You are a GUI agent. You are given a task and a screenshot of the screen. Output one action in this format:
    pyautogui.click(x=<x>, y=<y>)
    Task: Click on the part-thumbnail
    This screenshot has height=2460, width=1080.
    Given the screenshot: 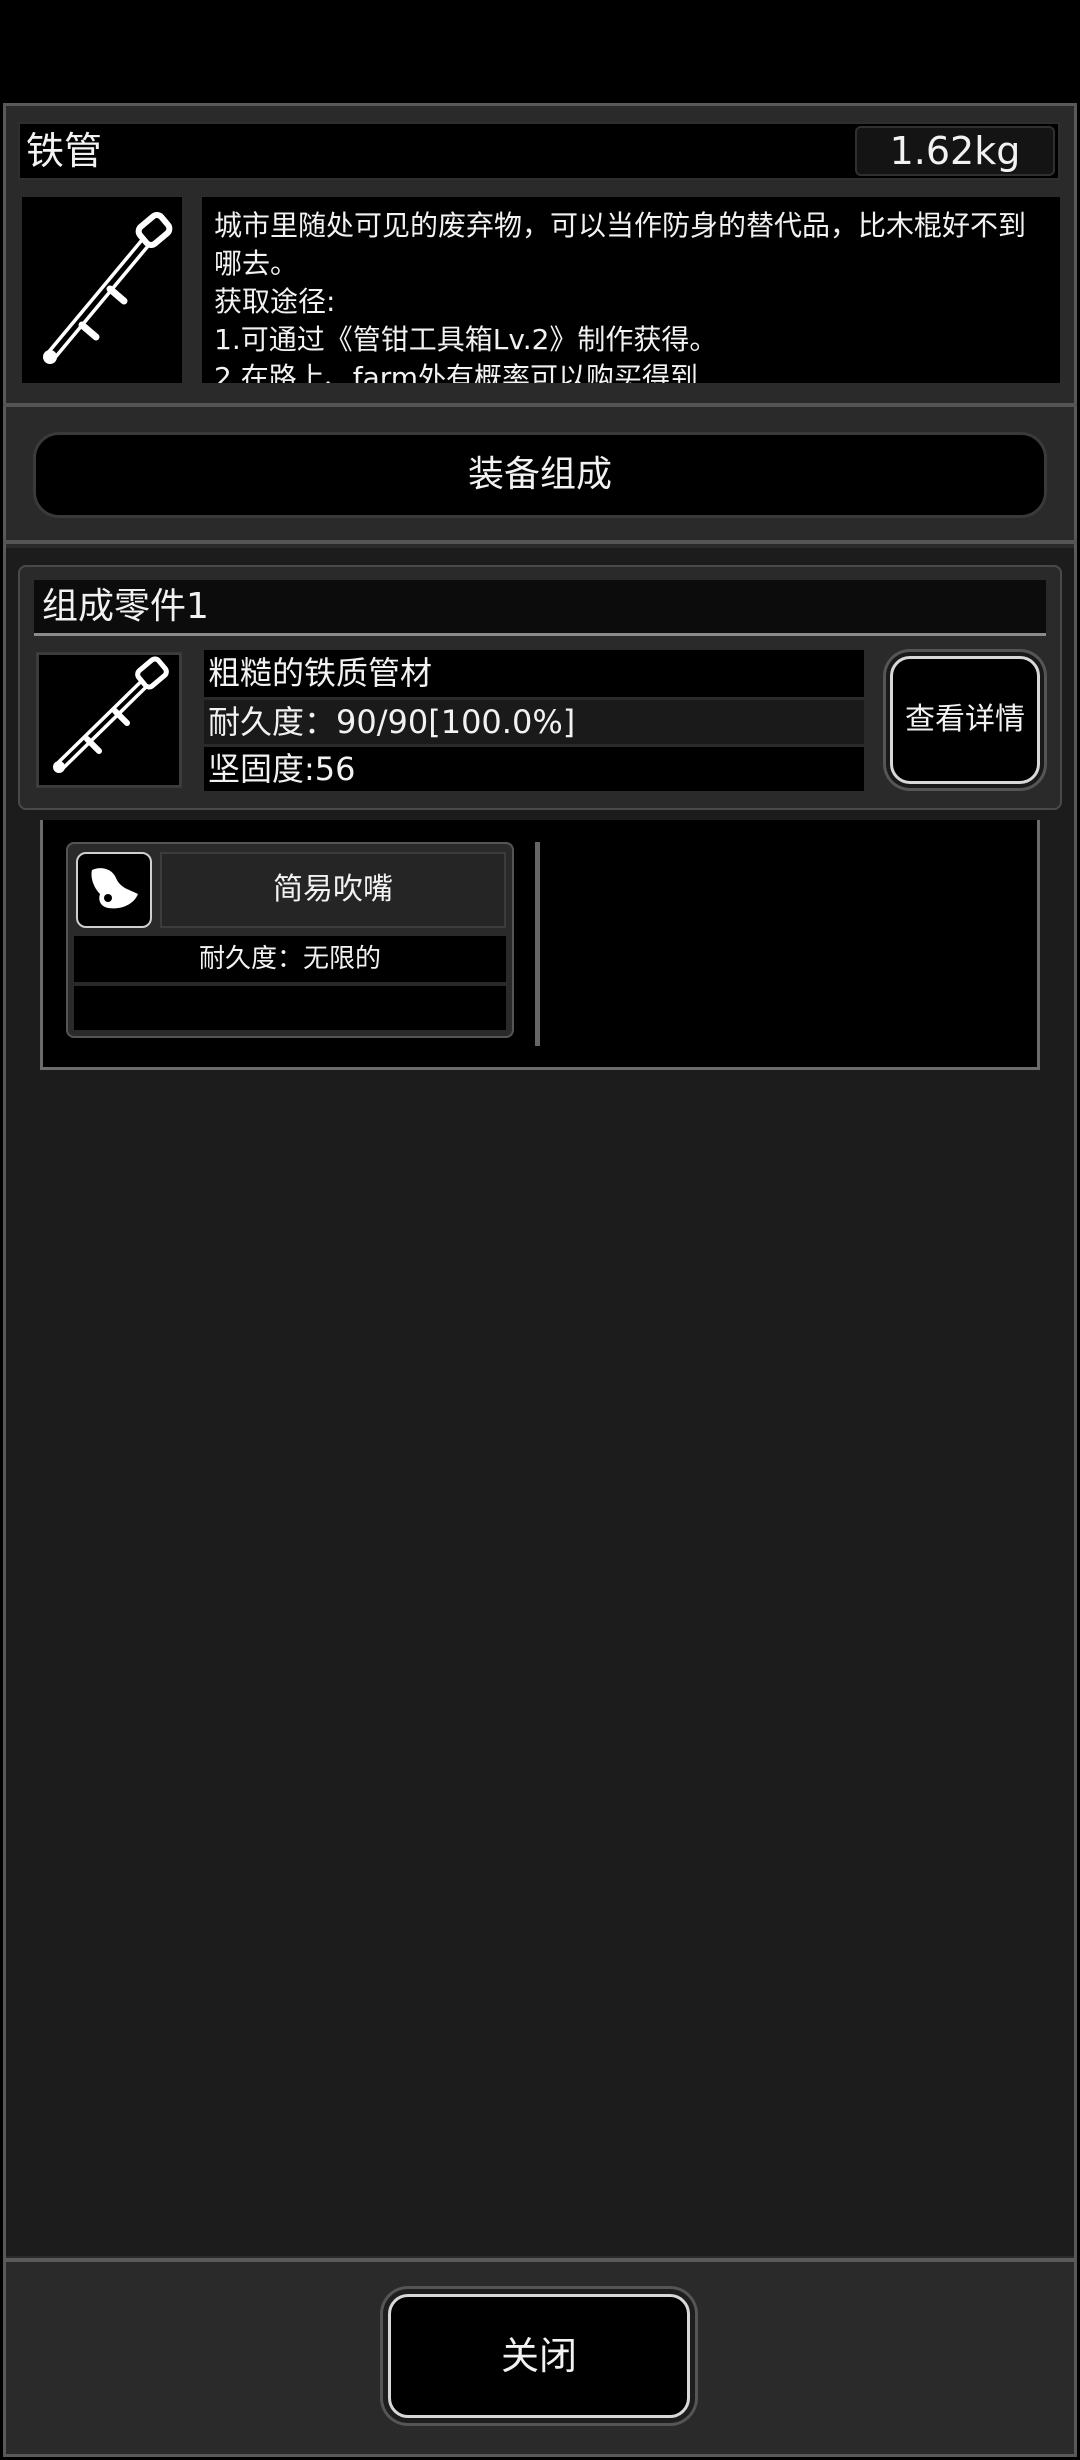 What is the action you would take?
    pyautogui.click(x=109, y=720)
    